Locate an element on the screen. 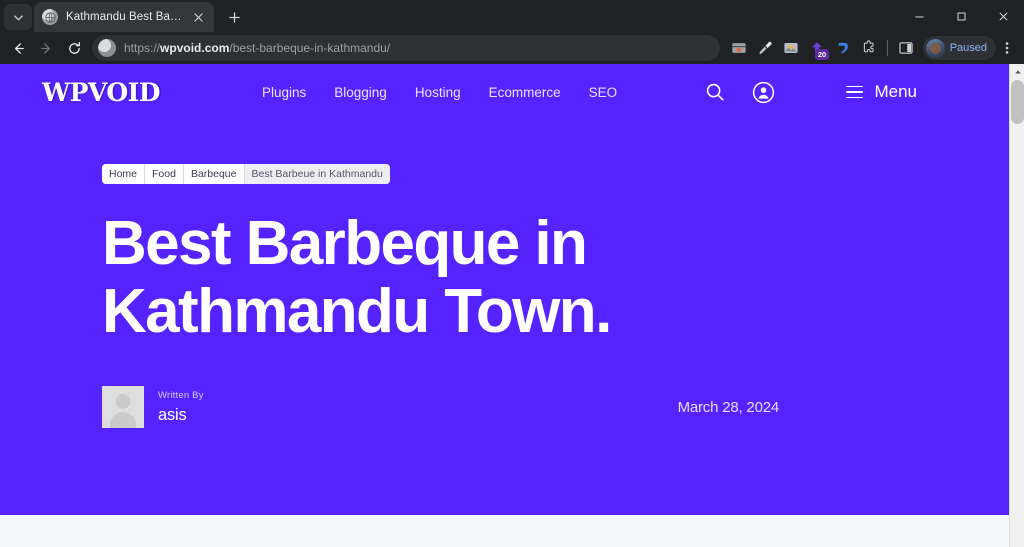  close-window-button is located at coordinates (1003, 16).